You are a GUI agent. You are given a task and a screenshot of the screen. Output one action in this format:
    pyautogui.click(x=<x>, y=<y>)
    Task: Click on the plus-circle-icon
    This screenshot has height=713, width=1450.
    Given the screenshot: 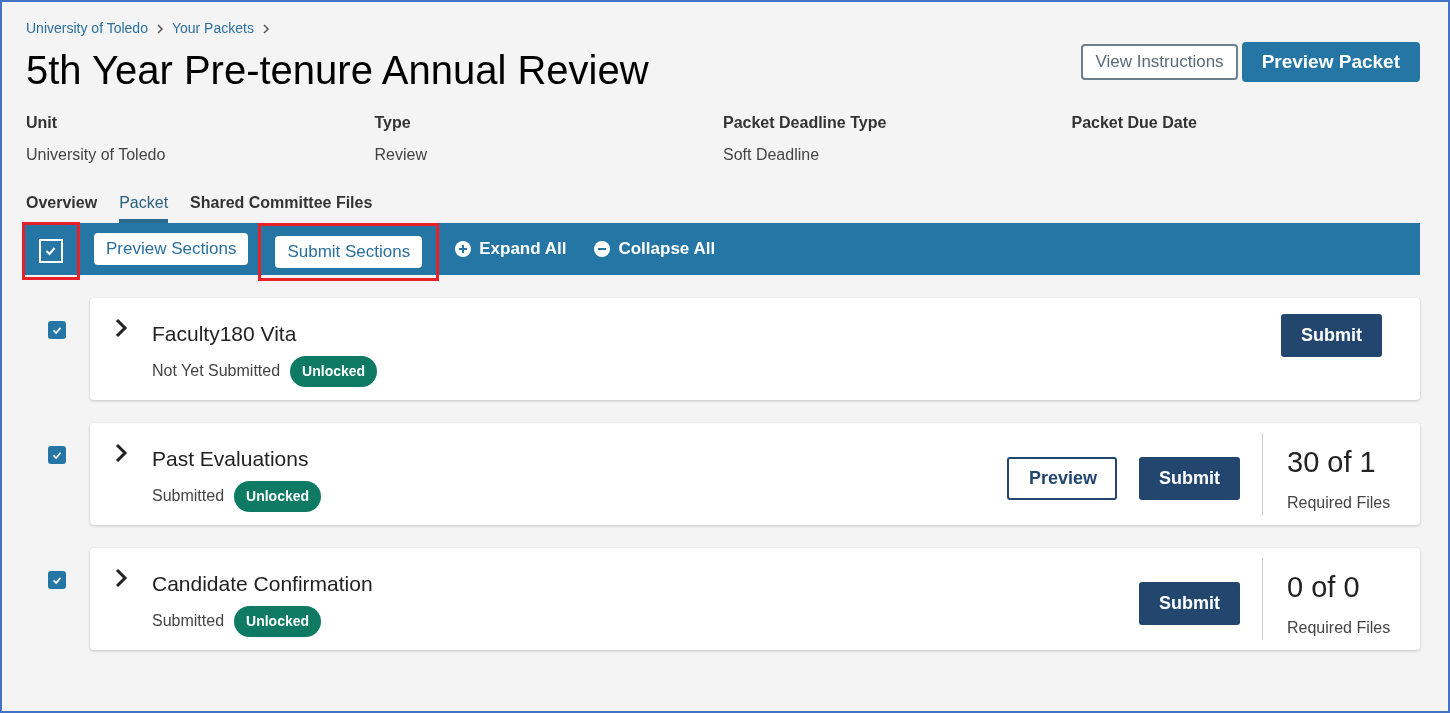 What is the action you would take?
    pyautogui.click(x=463, y=249)
    